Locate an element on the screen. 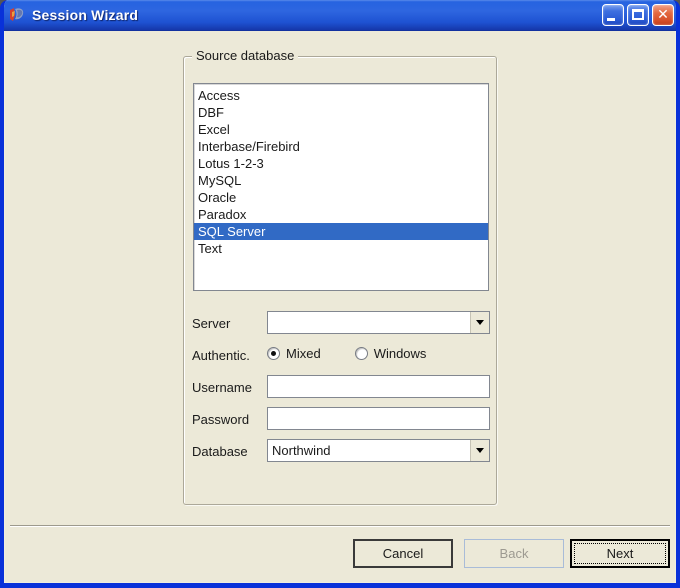 The width and height of the screenshot is (680, 588). password-input is located at coordinates (378, 418).